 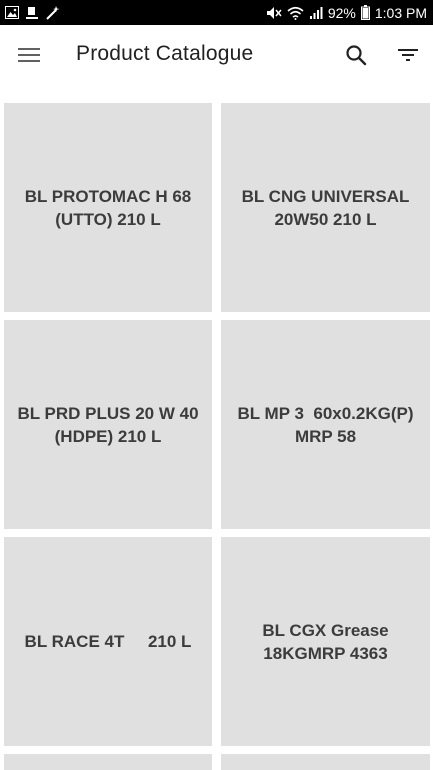 What do you see at coordinates (316, 13) in the screenshot?
I see `signal-icon` at bounding box center [316, 13].